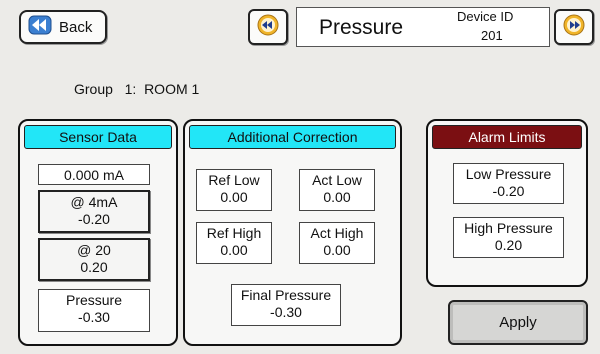 The width and height of the screenshot is (600, 354). What do you see at coordinates (423, 27) in the screenshot?
I see `title-panel: Pressure Device ID 201` at bounding box center [423, 27].